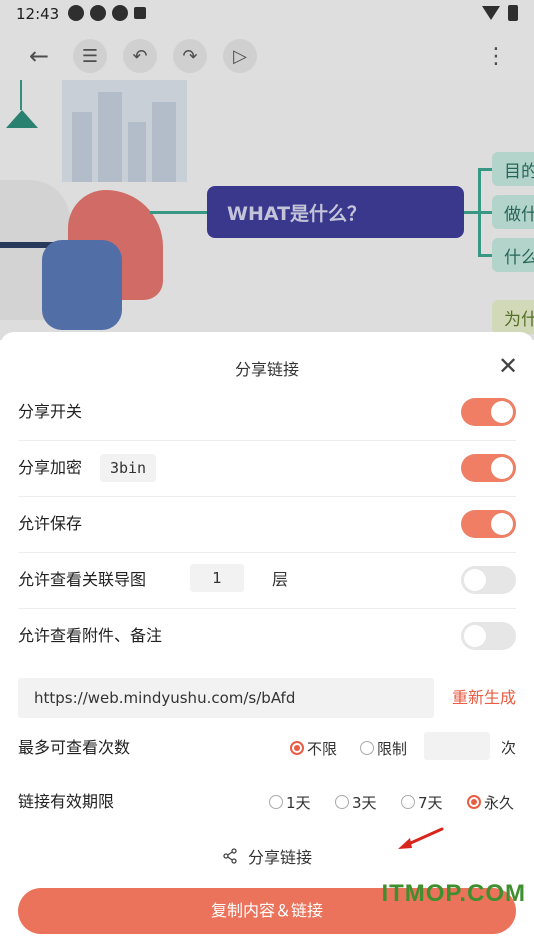  What do you see at coordinates (484, 698) in the screenshot?
I see `regenerate-link: 重新生成` at bounding box center [484, 698].